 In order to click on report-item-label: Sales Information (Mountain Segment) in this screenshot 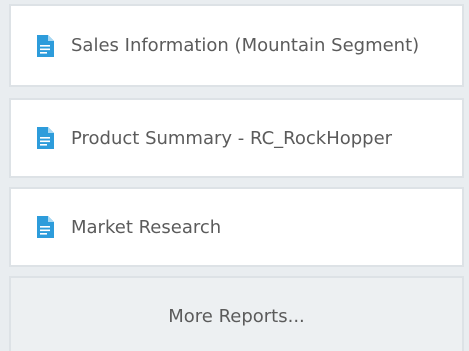, I will do `click(245, 45)`.